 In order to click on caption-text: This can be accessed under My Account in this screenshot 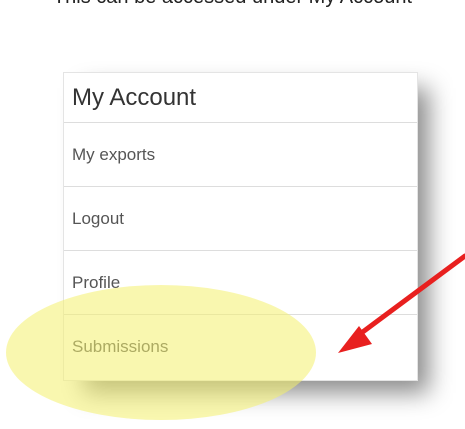, I will do `click(232, 4)`.